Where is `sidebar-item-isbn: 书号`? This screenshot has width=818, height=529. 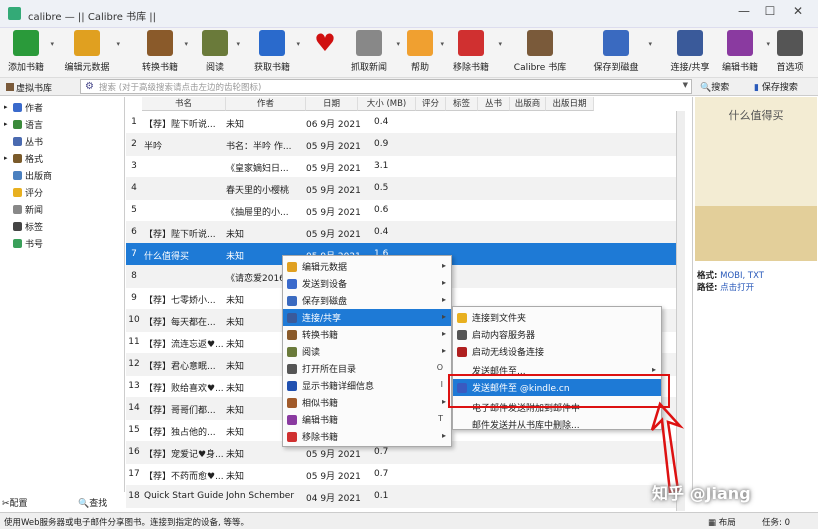 sidebar-item-isbn: 书号 is located at coordinates (23, 243).